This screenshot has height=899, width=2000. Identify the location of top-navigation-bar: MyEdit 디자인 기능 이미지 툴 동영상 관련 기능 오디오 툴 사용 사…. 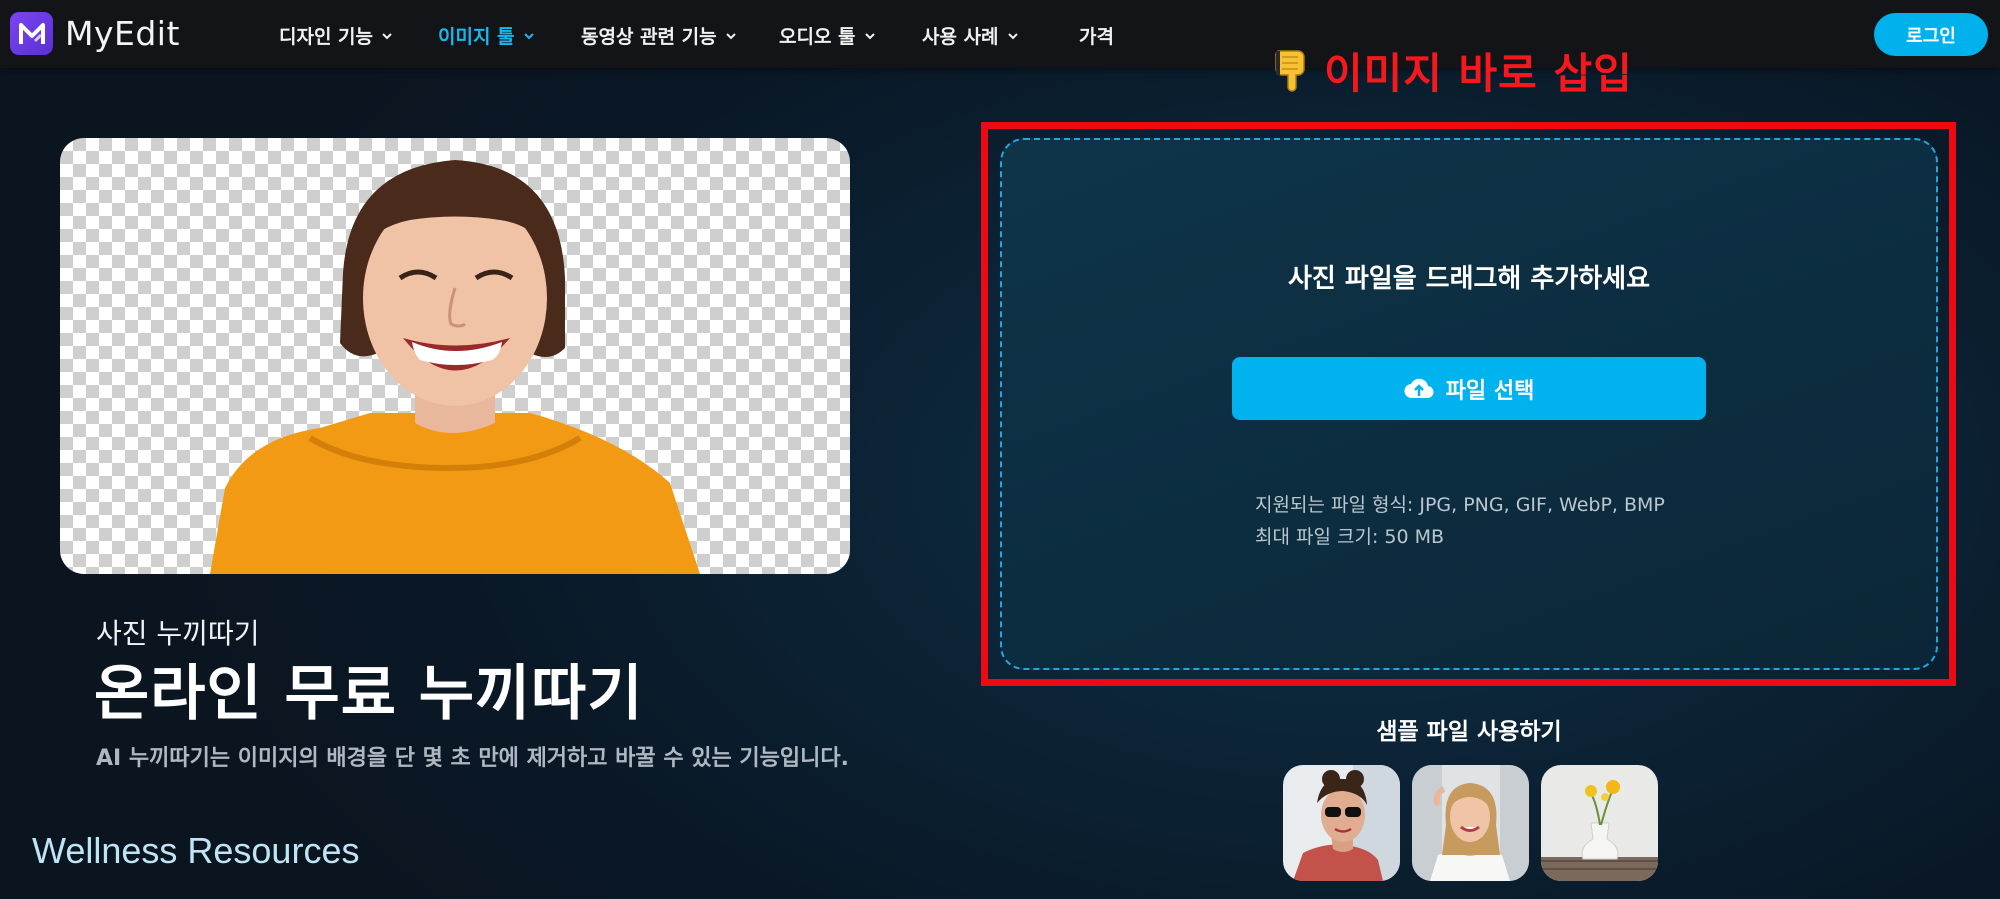
(1000, 34).